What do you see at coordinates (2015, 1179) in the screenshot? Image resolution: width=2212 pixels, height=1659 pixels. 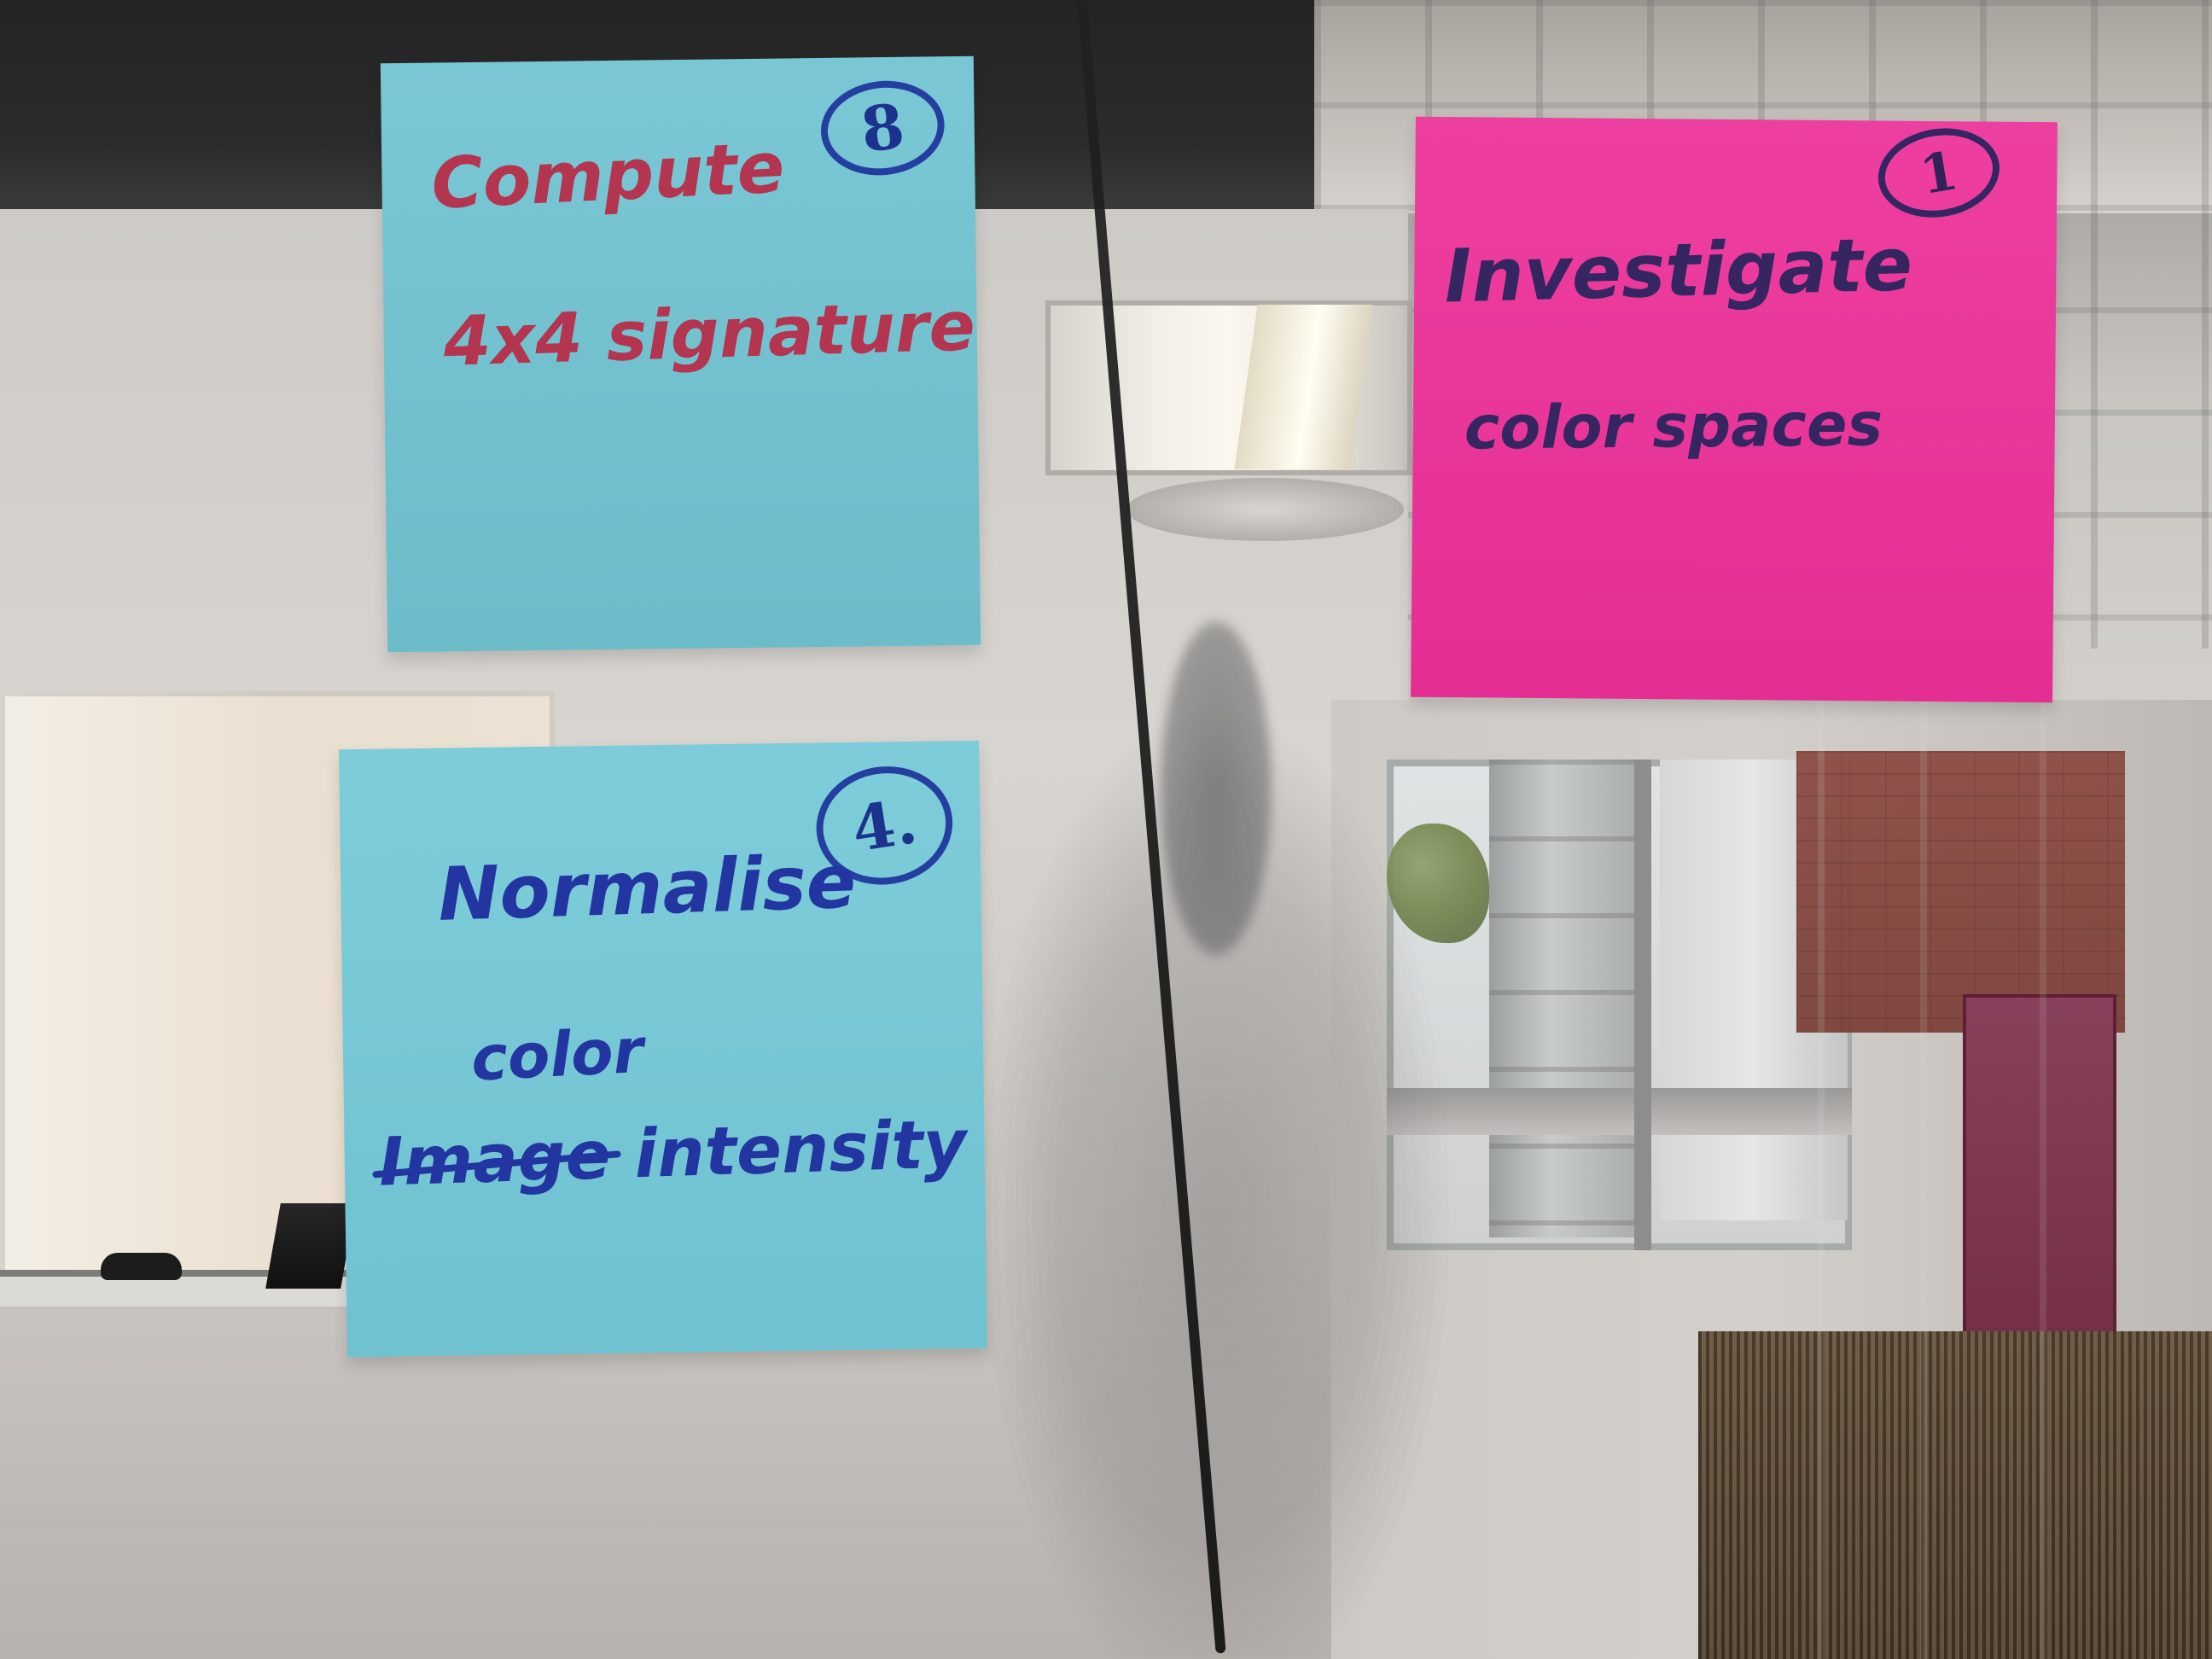 I see `corridor-glass-panels` at bounding box center [2015, 1179].